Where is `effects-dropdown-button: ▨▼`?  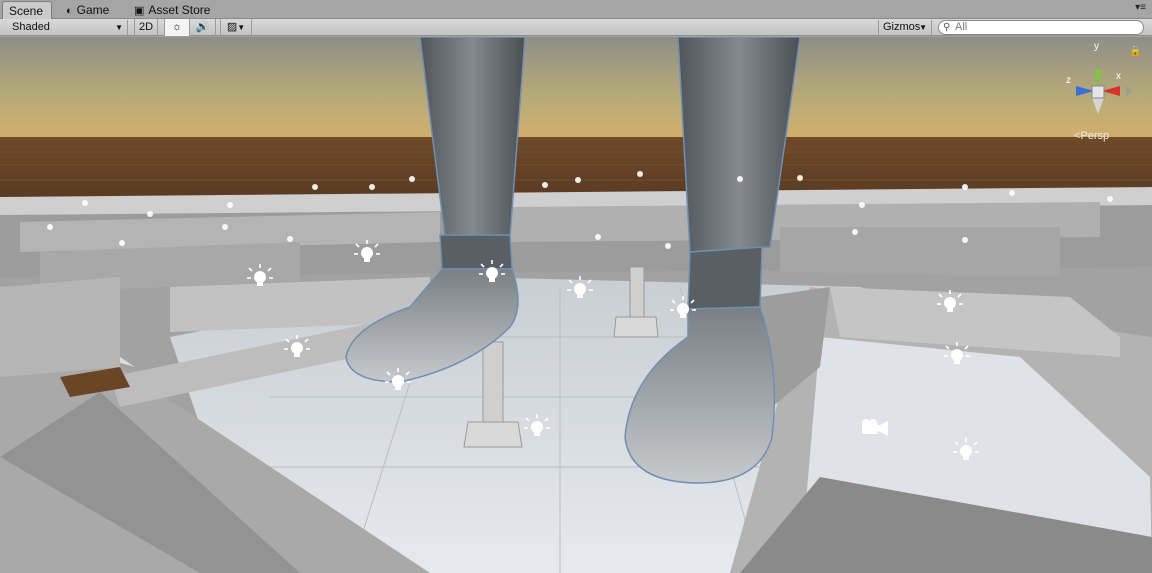 effects-dropdown-button: ▨▼ is located at coordinates (236, 27).